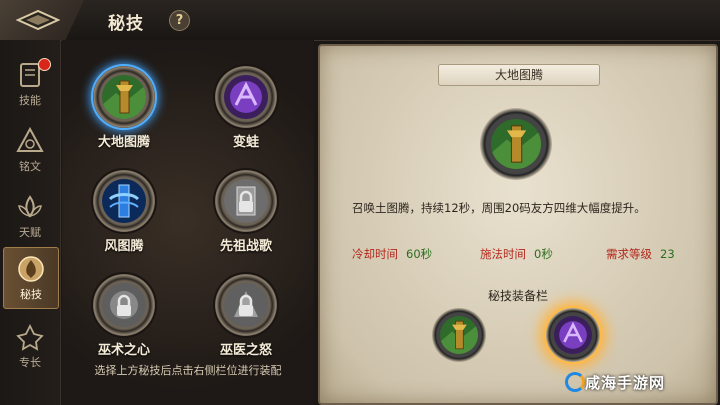 The image size is (720, 405). Describe the element at coordinates (575, 382) in the screenshot. I see `watermark-logo` at that location.